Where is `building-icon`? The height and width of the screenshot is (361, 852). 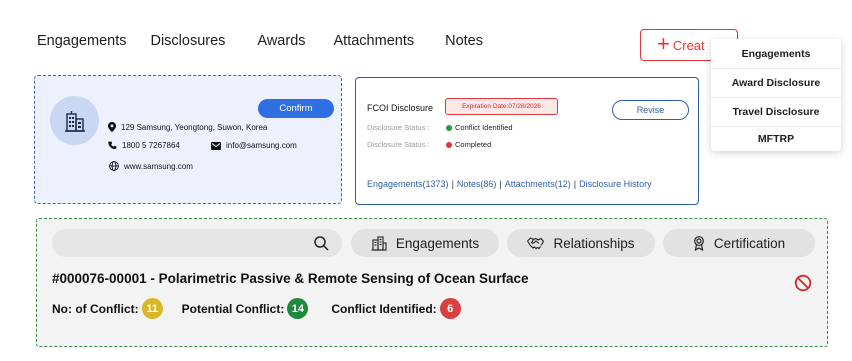
building-icon is located at coordinates (74, 121).